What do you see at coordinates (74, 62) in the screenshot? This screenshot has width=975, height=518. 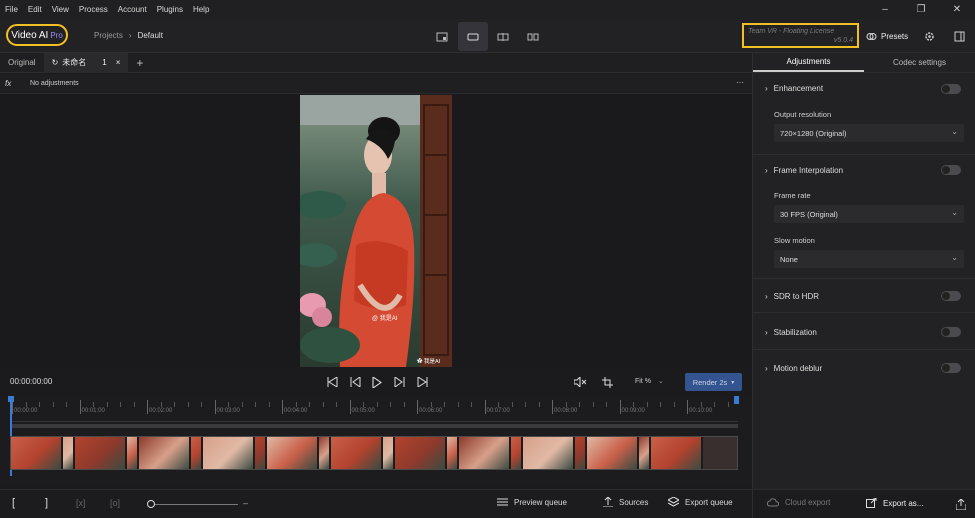 I see `tab-current-label: 未命名` at bounding box center [74, 62].